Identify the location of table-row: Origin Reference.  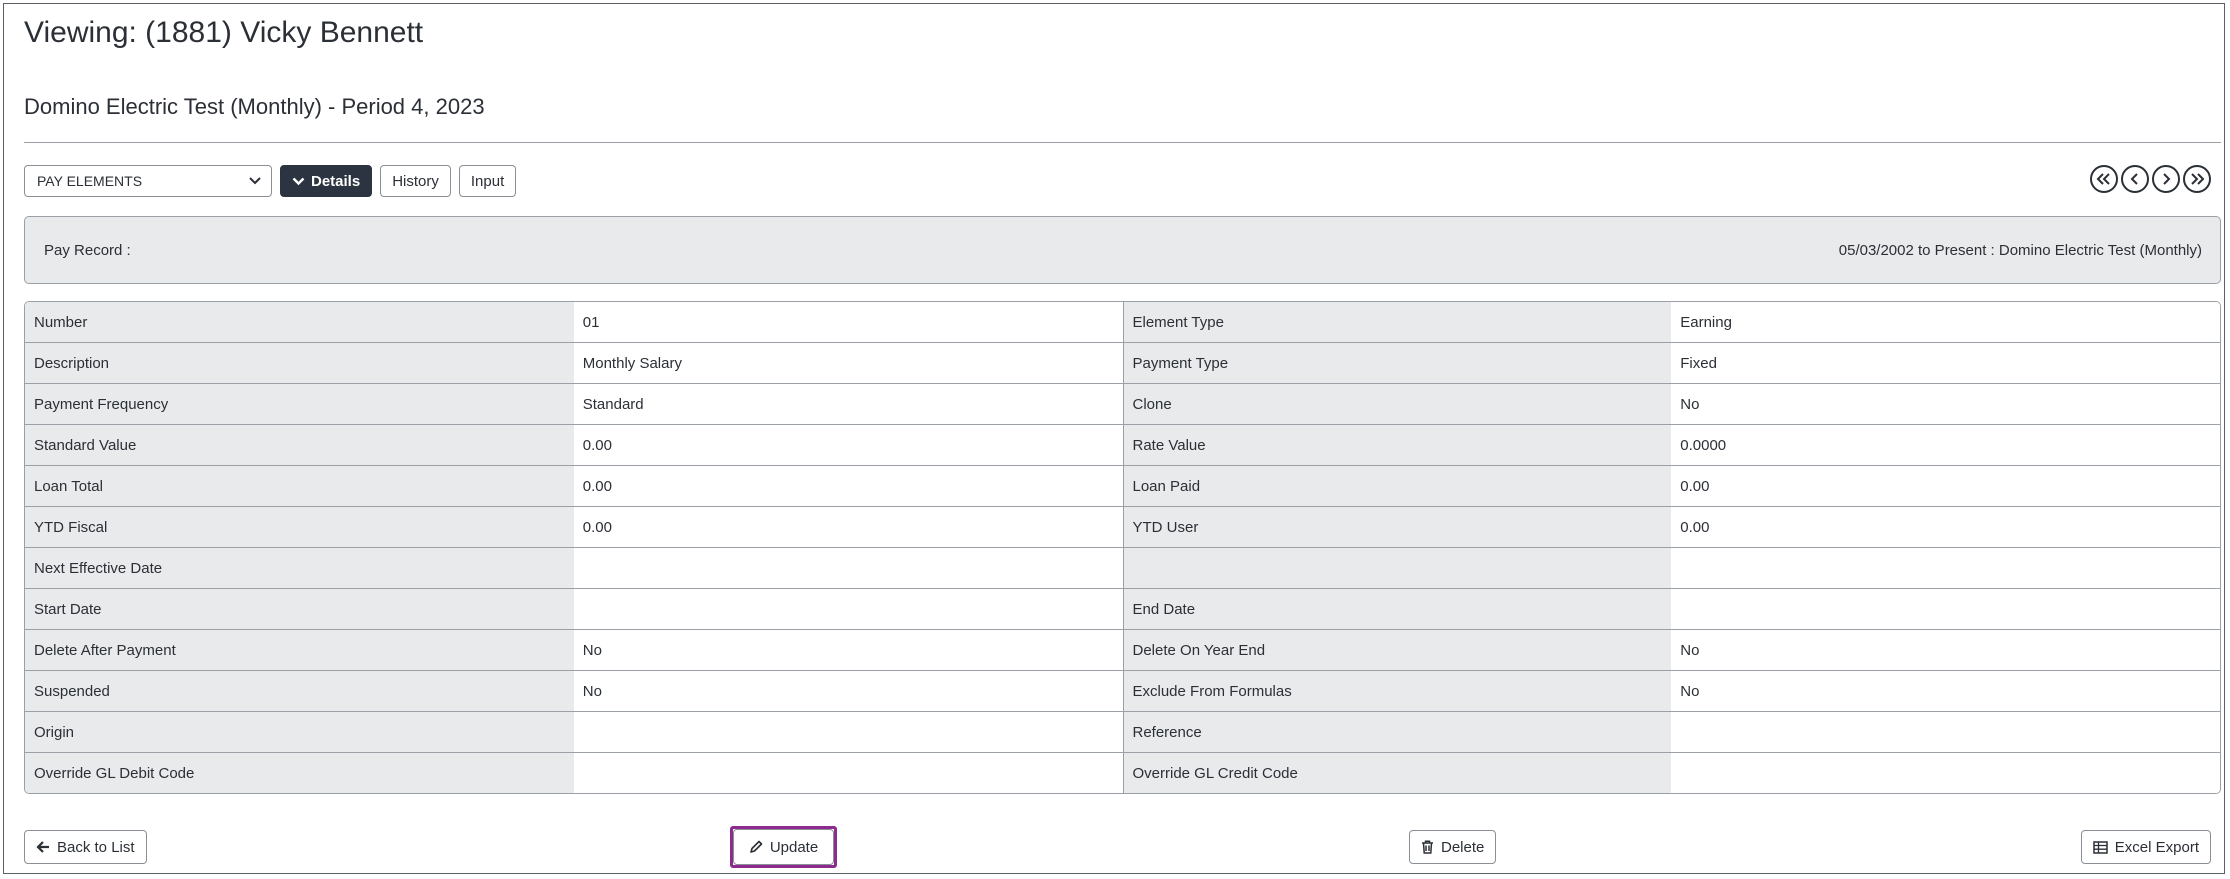
(1122, 731).